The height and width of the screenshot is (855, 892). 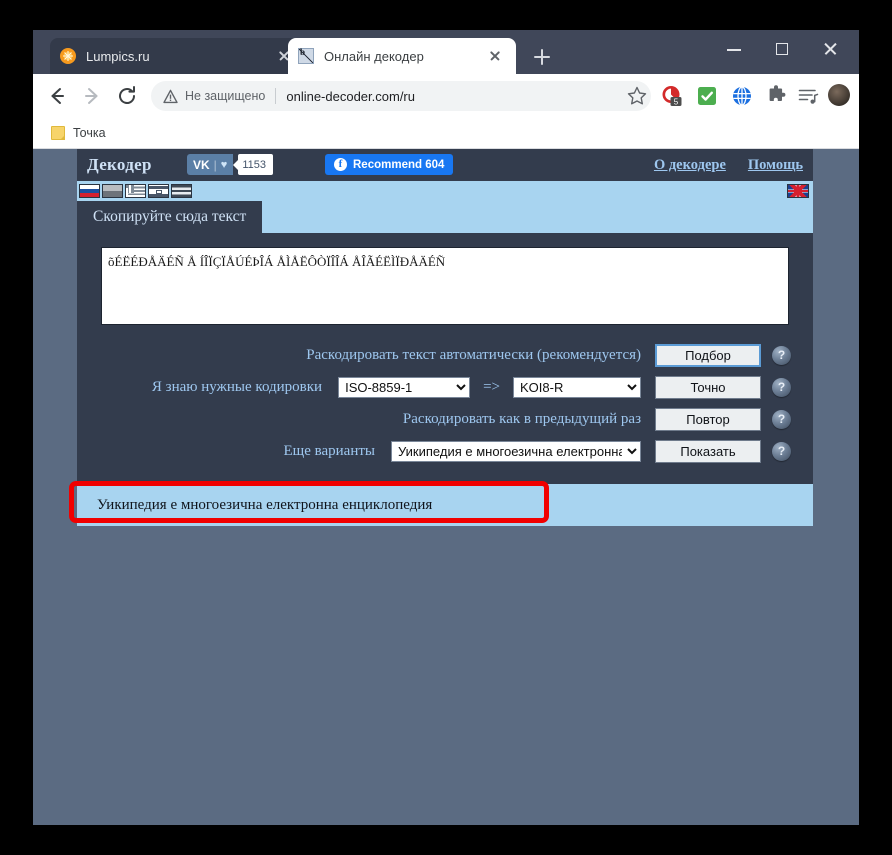 What do you see at coordinates (782, 49) in the screenshot?
I see `maximize-icon` at bounding box center [782, 49].